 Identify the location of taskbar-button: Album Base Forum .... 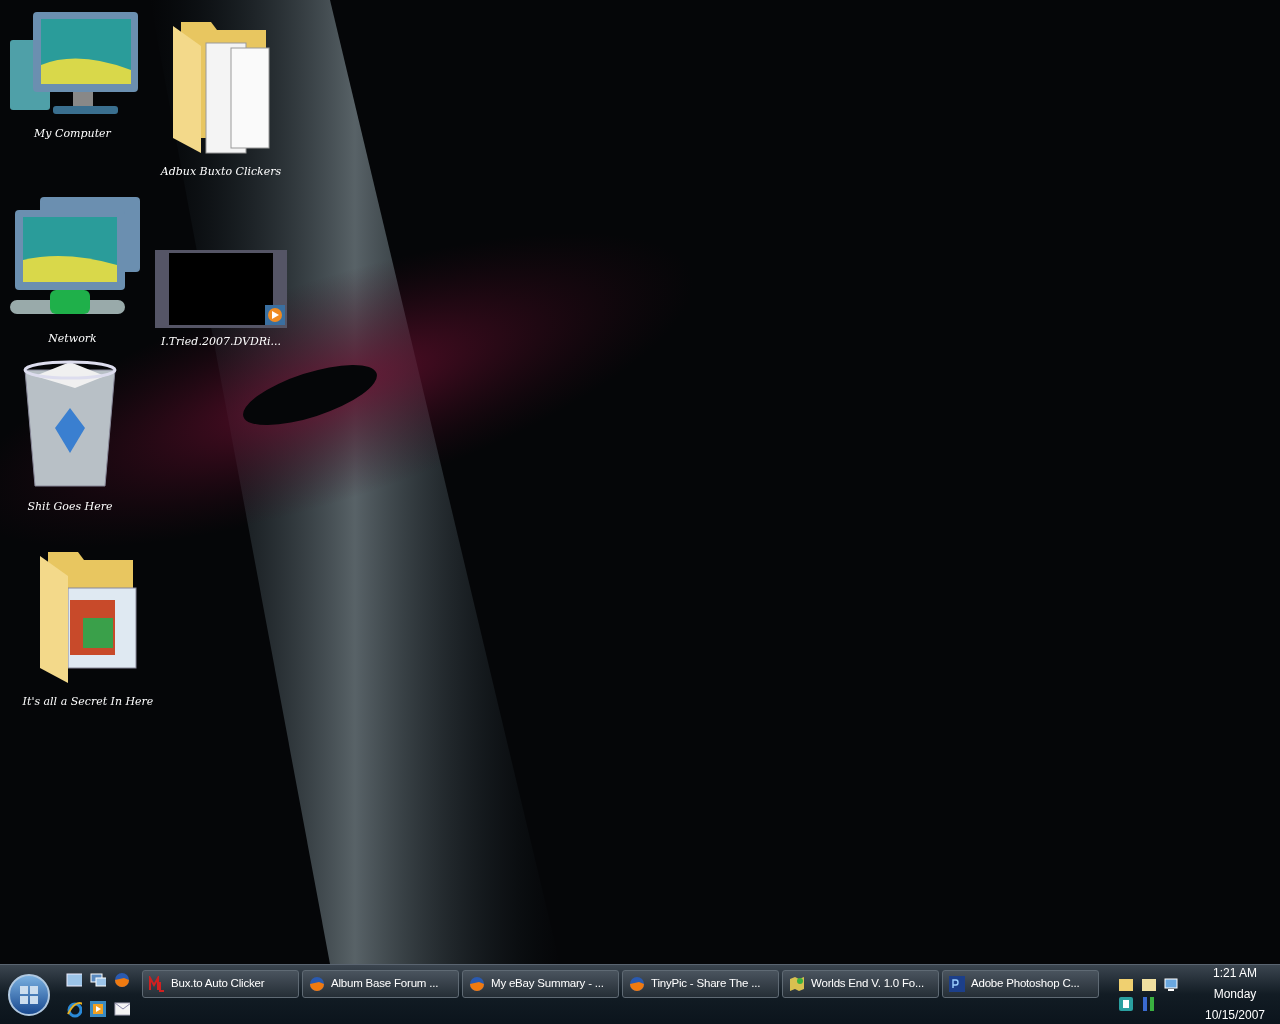
(380, 984).